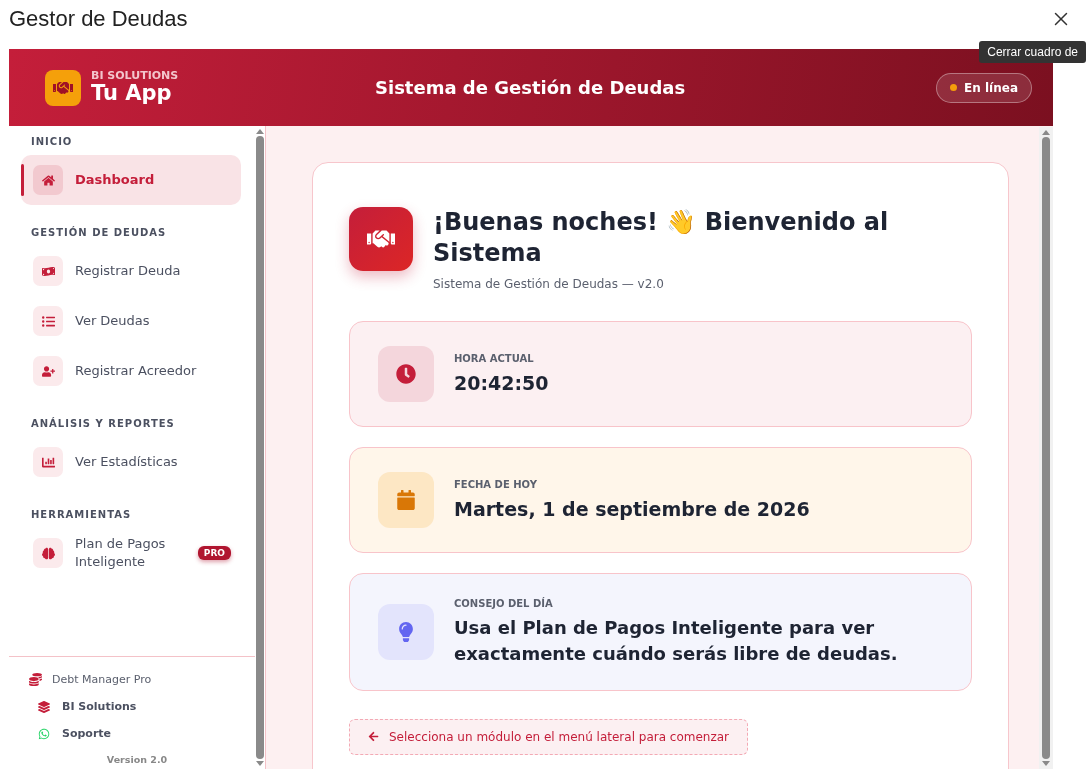 This screenshot has height=780, width=1086. I want to click on coins-icon, so click(35, 679).